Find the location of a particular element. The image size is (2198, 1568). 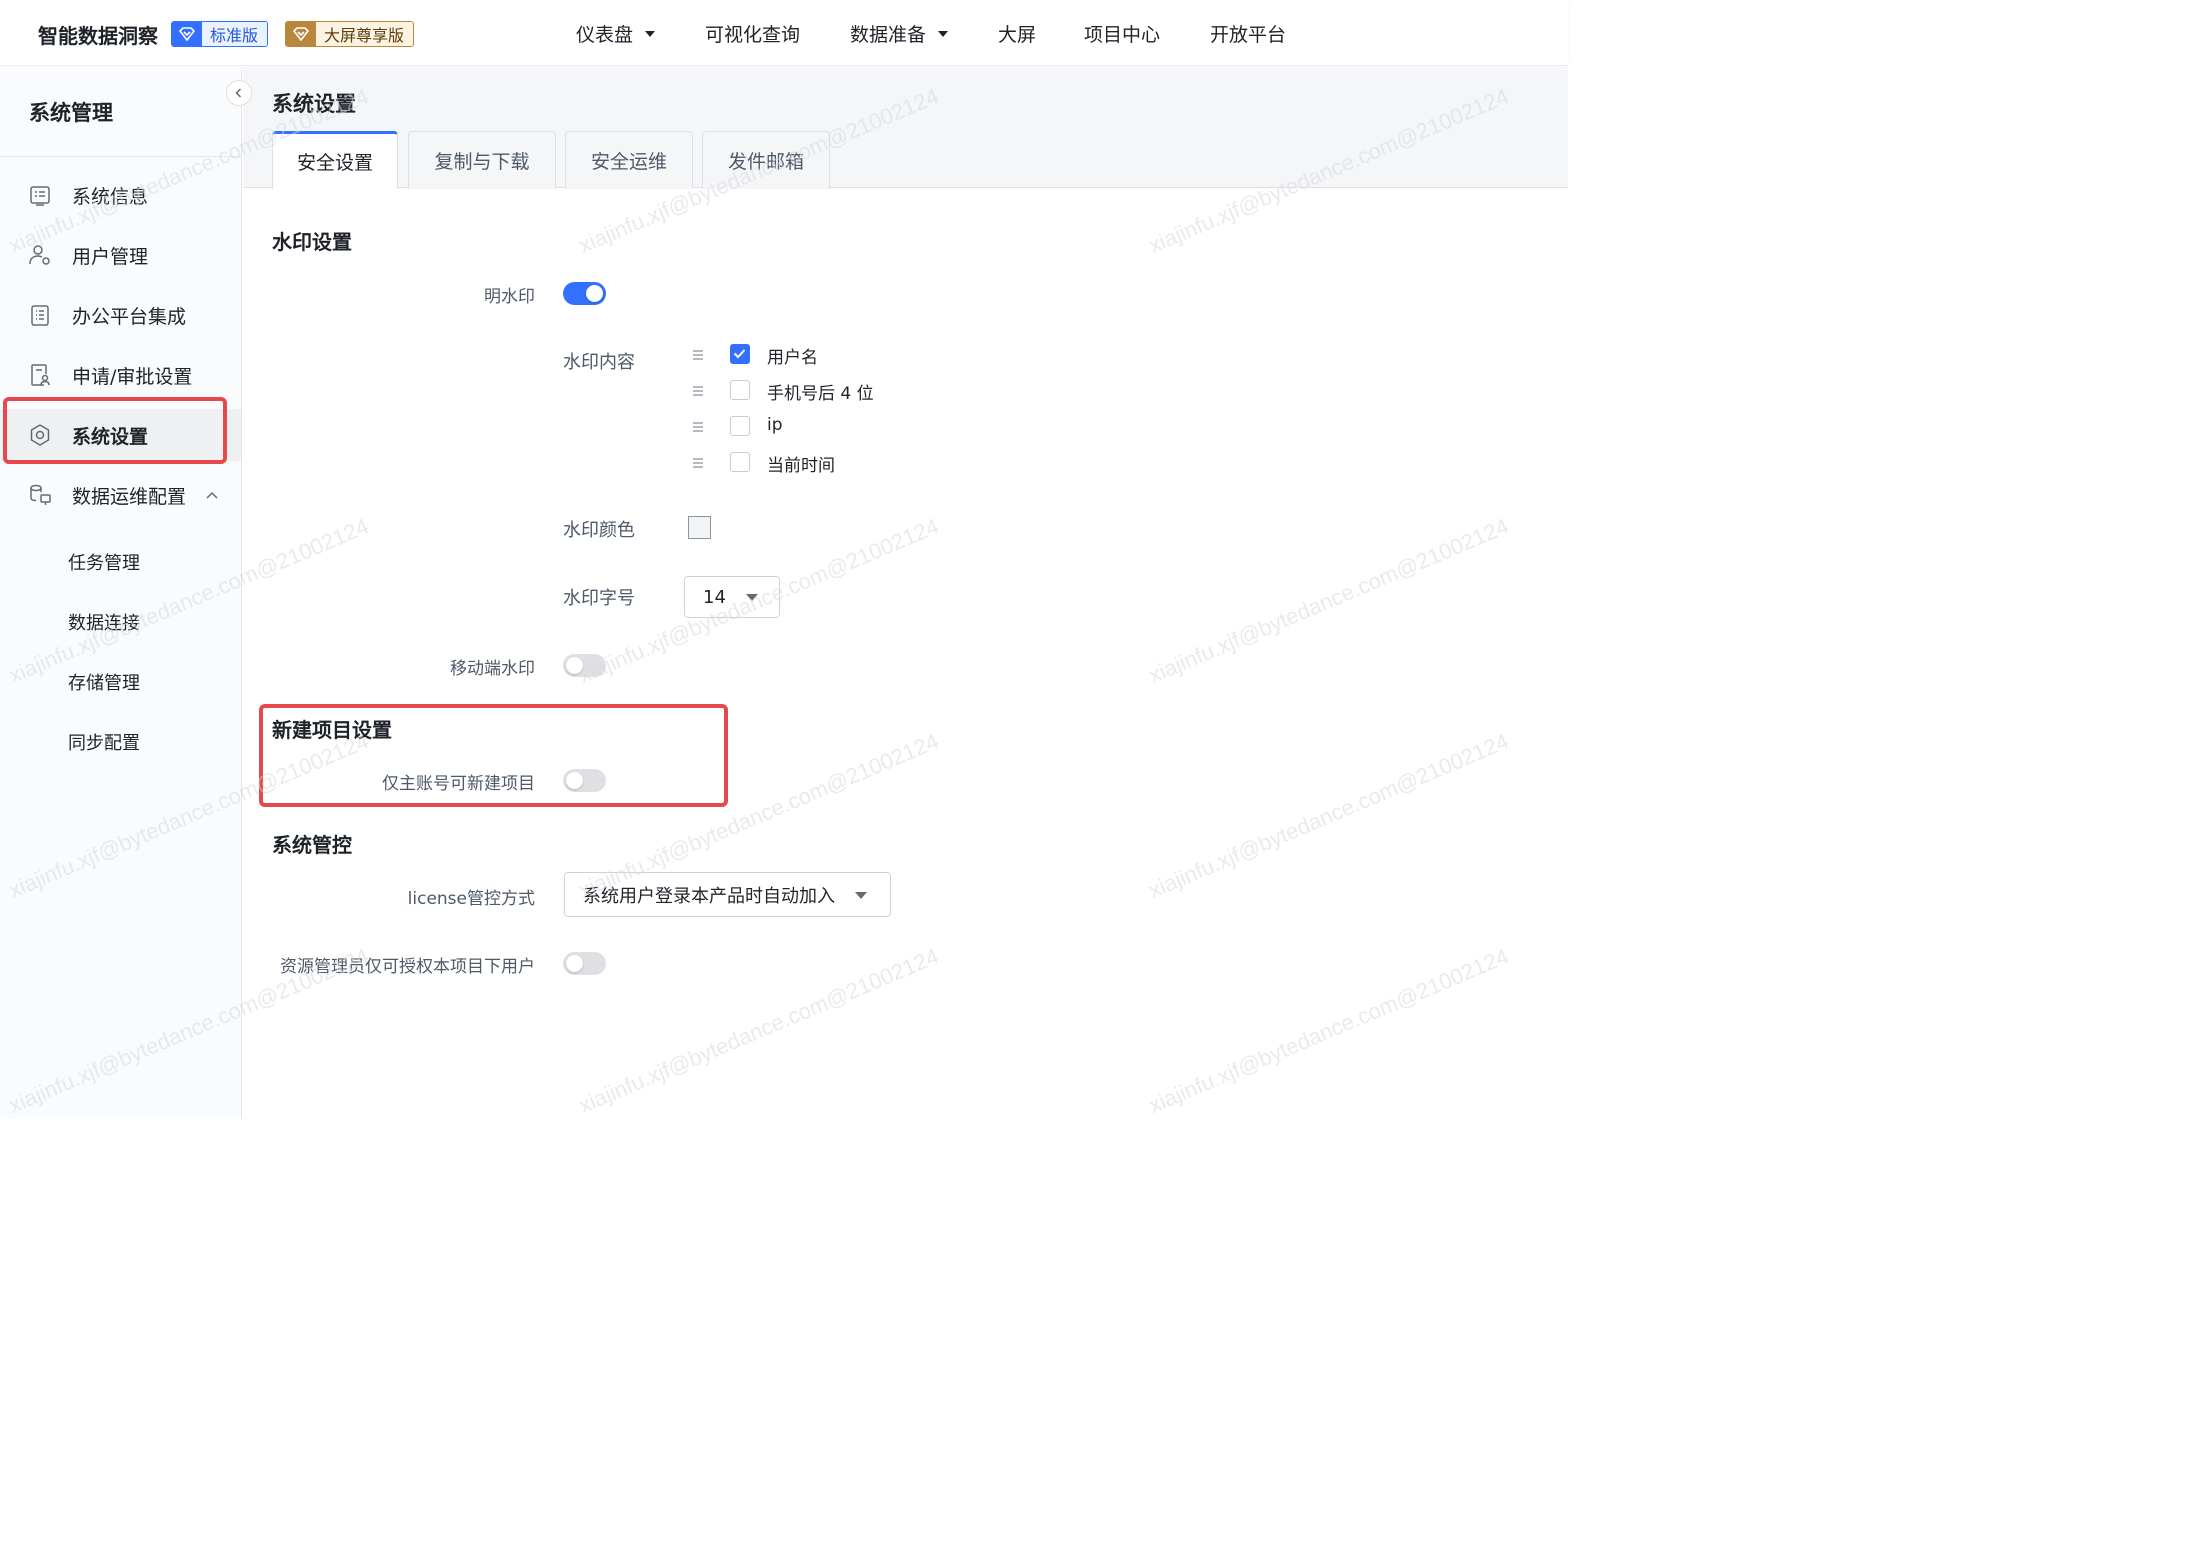

data-ops-icon is located at coordinates (40, 494).